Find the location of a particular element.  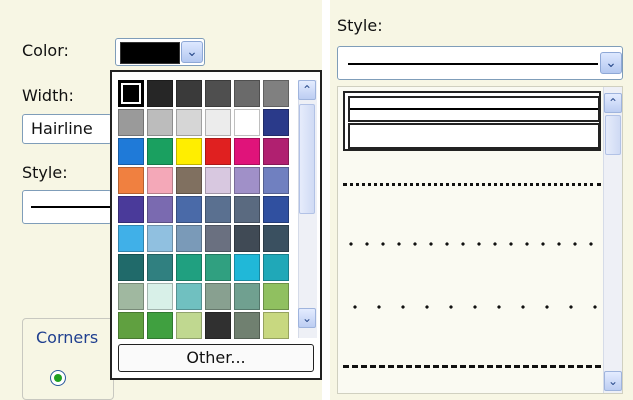

corners-label: Corners is located at coordinates (67, 337).